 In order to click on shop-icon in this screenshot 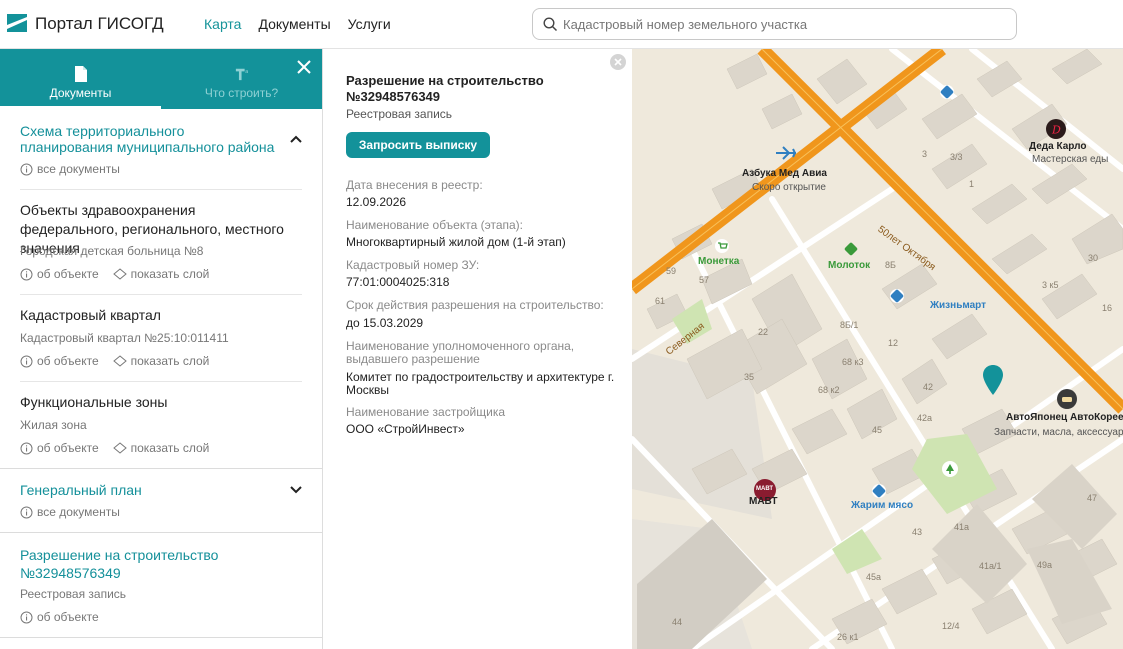, I will do `click(851, 249)`.